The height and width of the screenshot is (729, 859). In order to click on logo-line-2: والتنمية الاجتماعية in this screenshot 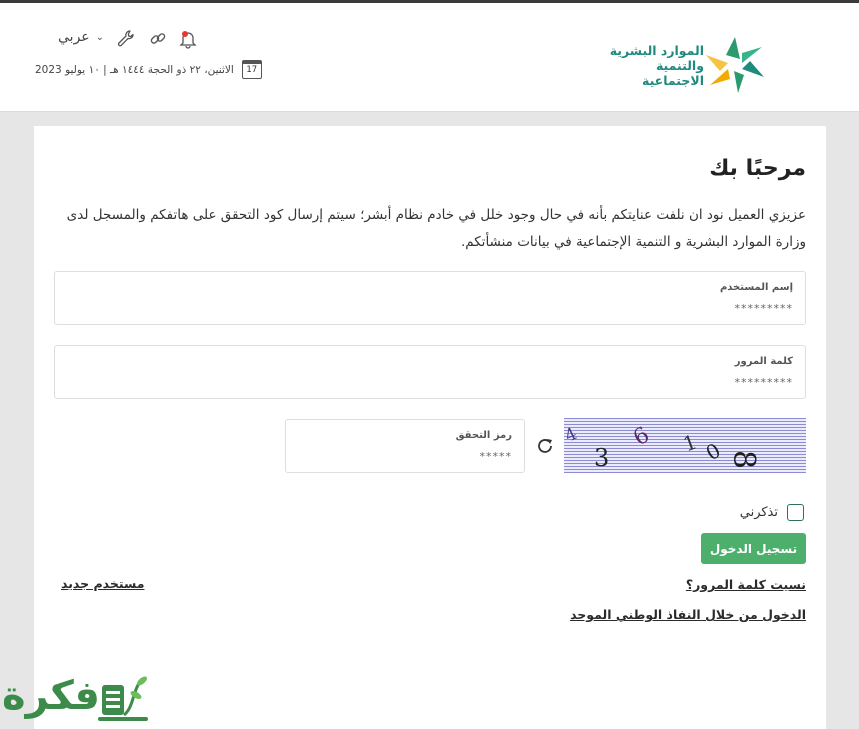, I will do `click(673, 73)`.